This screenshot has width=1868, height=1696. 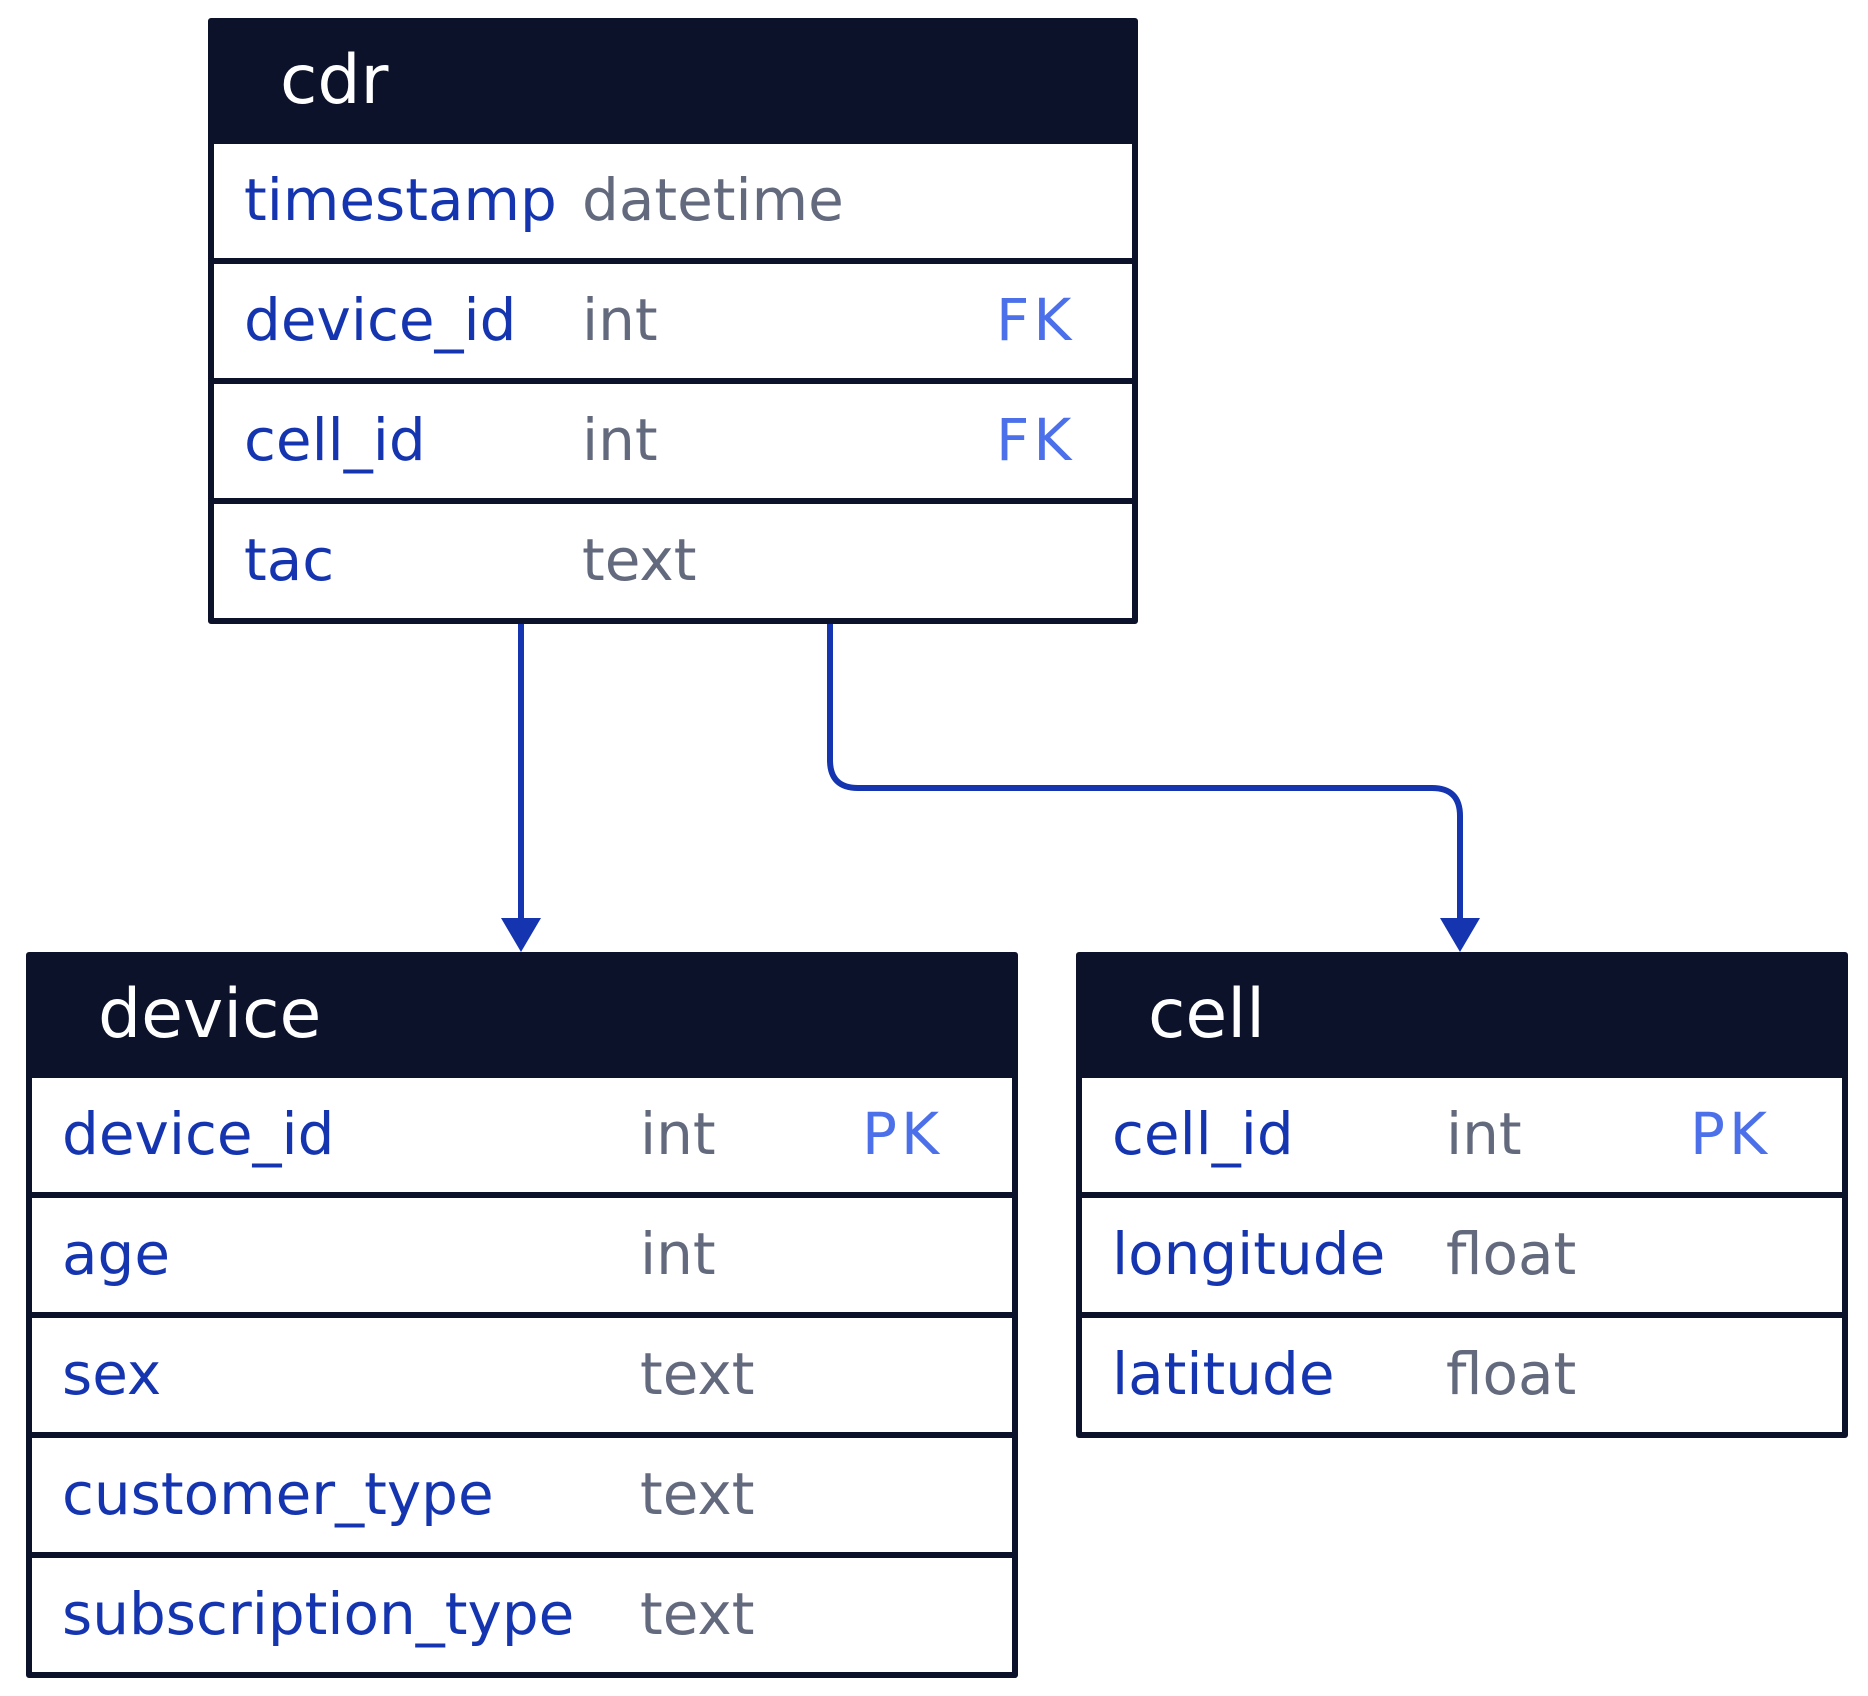 I want to click on arrowhead-device, so click(x=521, y=935).